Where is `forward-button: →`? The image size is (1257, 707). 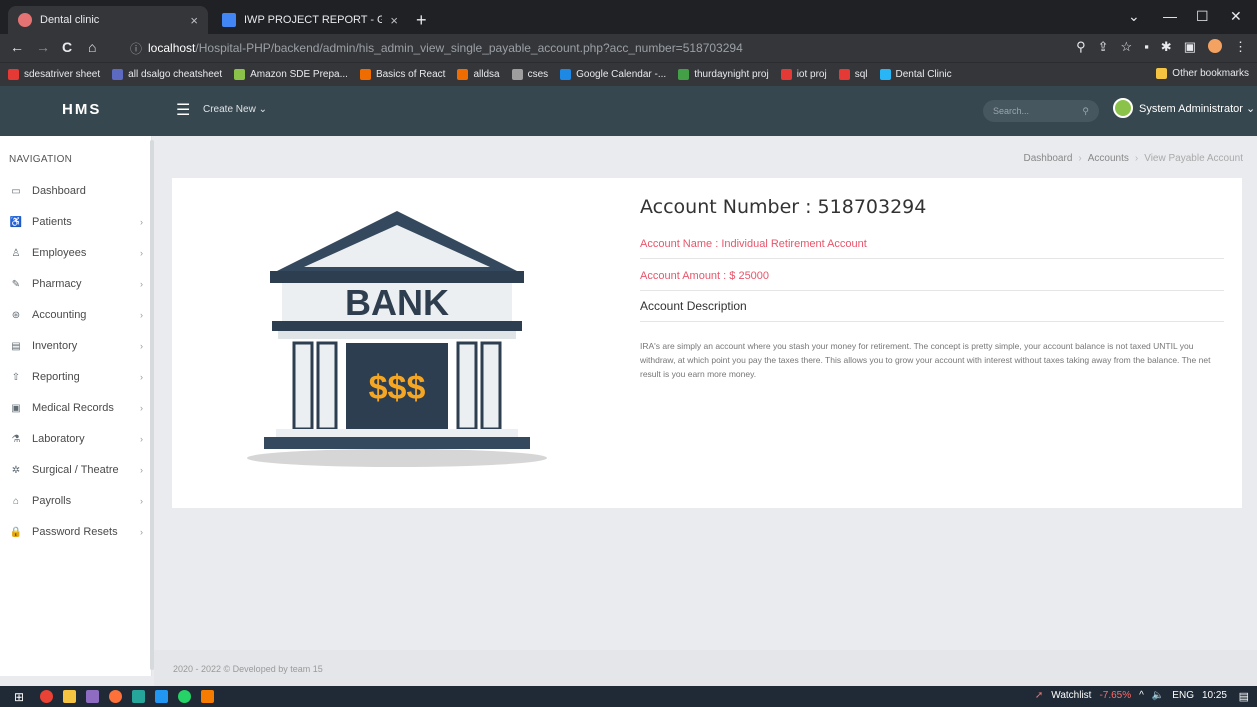 forward-button: → is located at coordinates (43, 47).